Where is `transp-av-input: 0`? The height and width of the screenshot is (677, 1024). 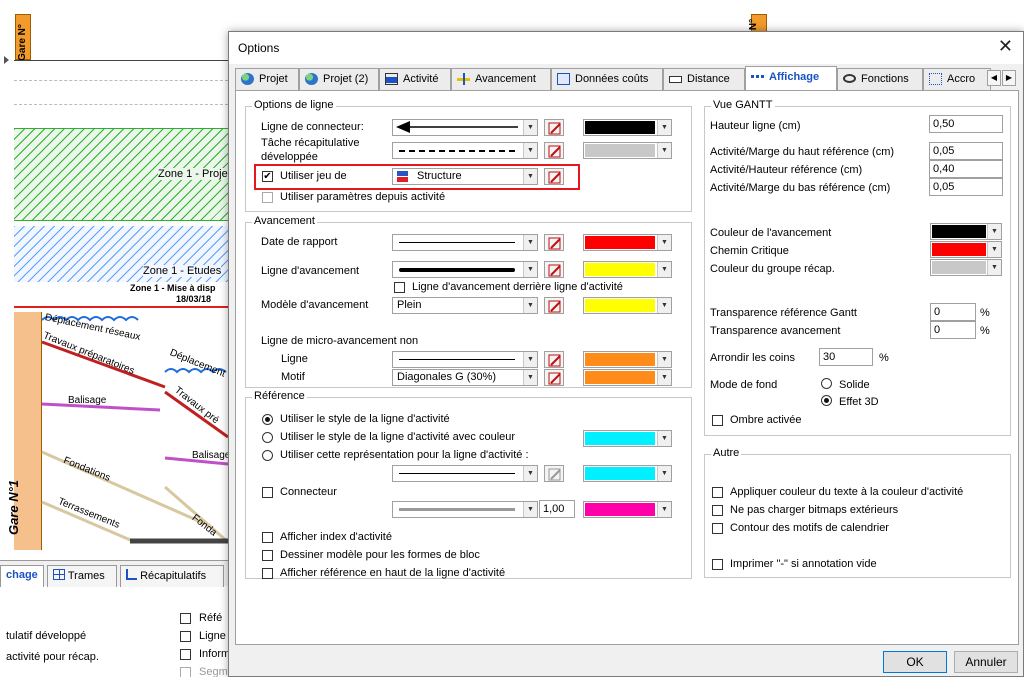
transp-av-input: 0 is located at coordinates (953, 330).